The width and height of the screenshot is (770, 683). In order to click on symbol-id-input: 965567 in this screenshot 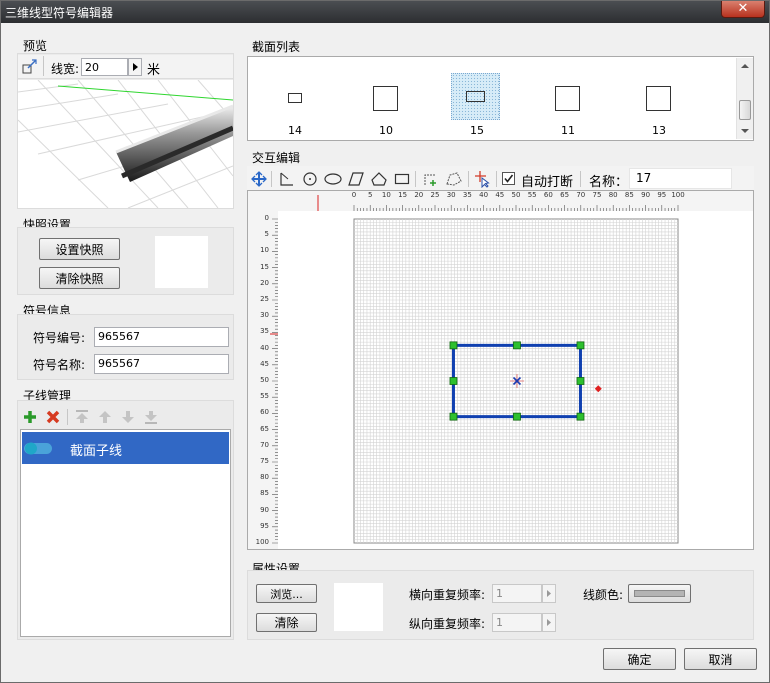, I will do `click(161, 337)`.